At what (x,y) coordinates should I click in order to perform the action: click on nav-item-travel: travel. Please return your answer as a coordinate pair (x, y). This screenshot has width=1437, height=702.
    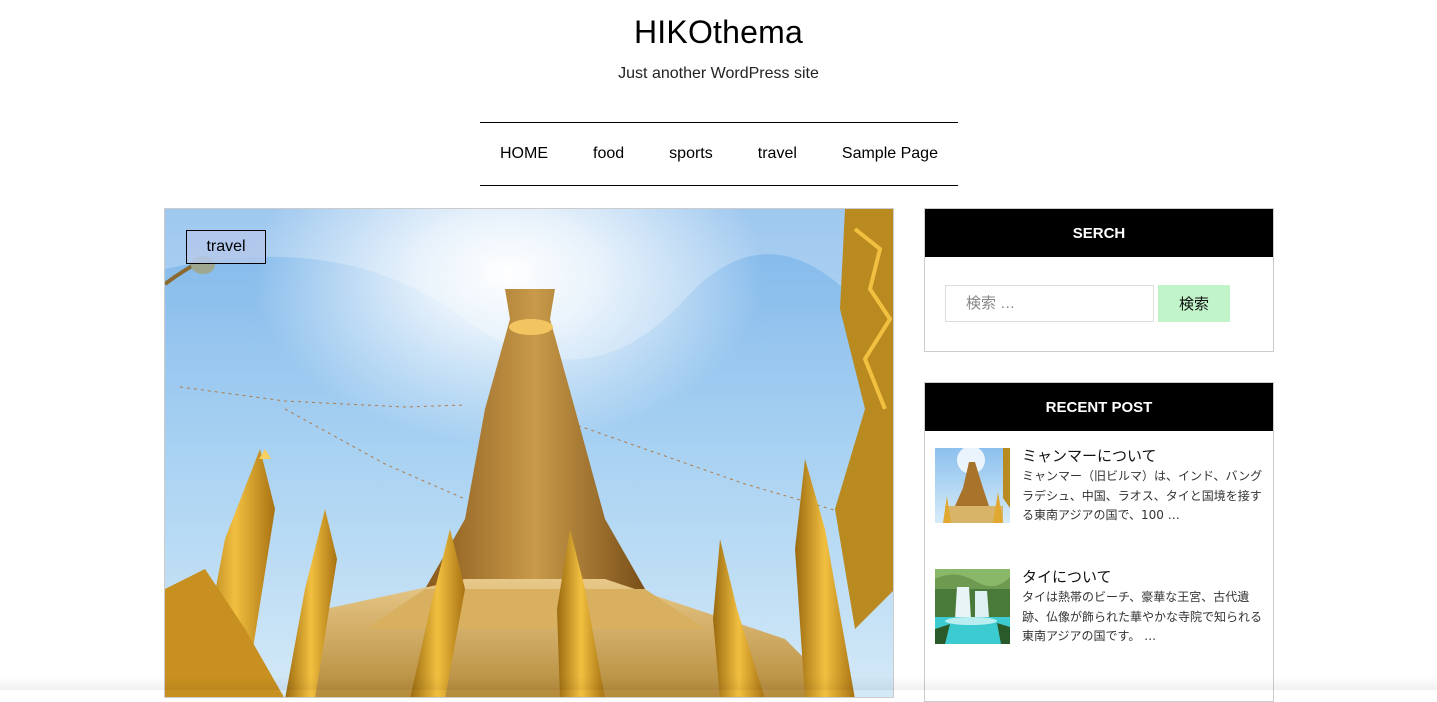
    Looking at the image, I should click on (777, 154).